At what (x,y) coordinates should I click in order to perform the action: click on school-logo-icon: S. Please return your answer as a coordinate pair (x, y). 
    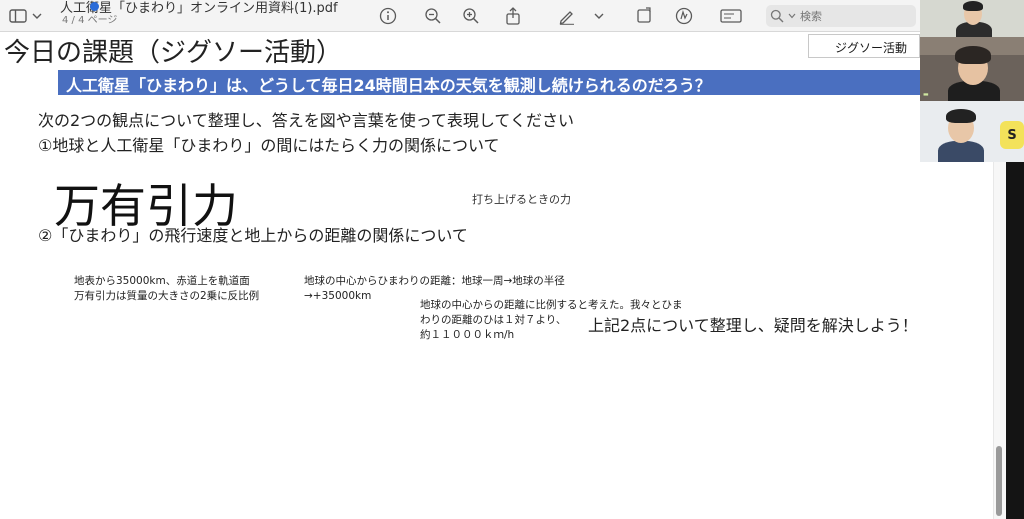
    Looking at the image, I should click on (1012, 135).